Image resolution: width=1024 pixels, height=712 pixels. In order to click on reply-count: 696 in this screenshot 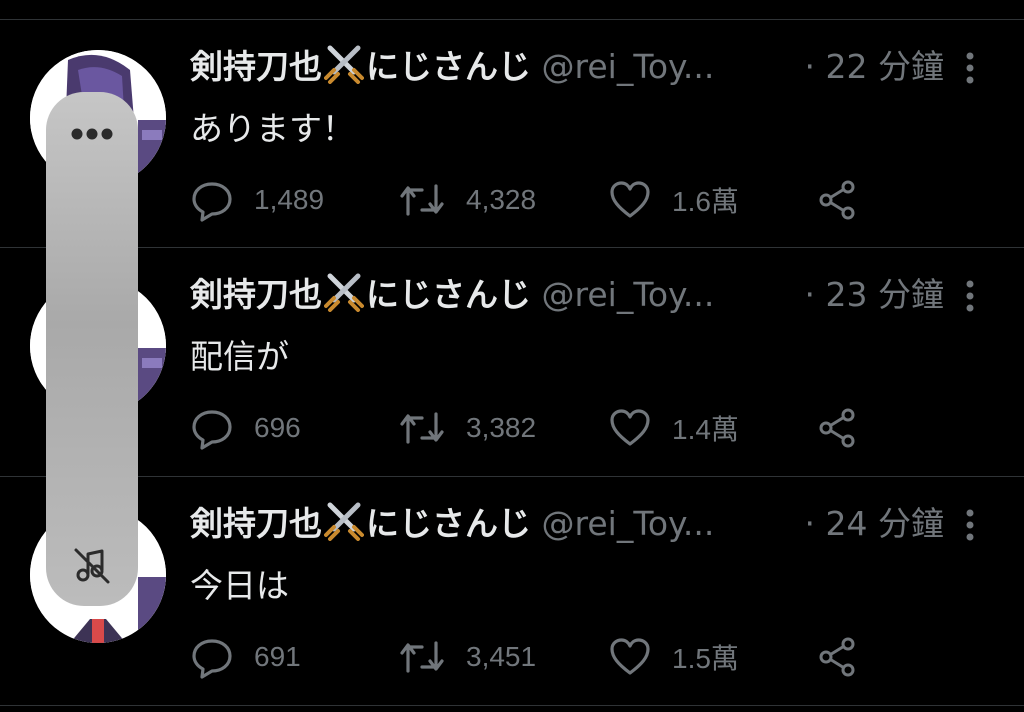, I will do `click(277, 427)`.